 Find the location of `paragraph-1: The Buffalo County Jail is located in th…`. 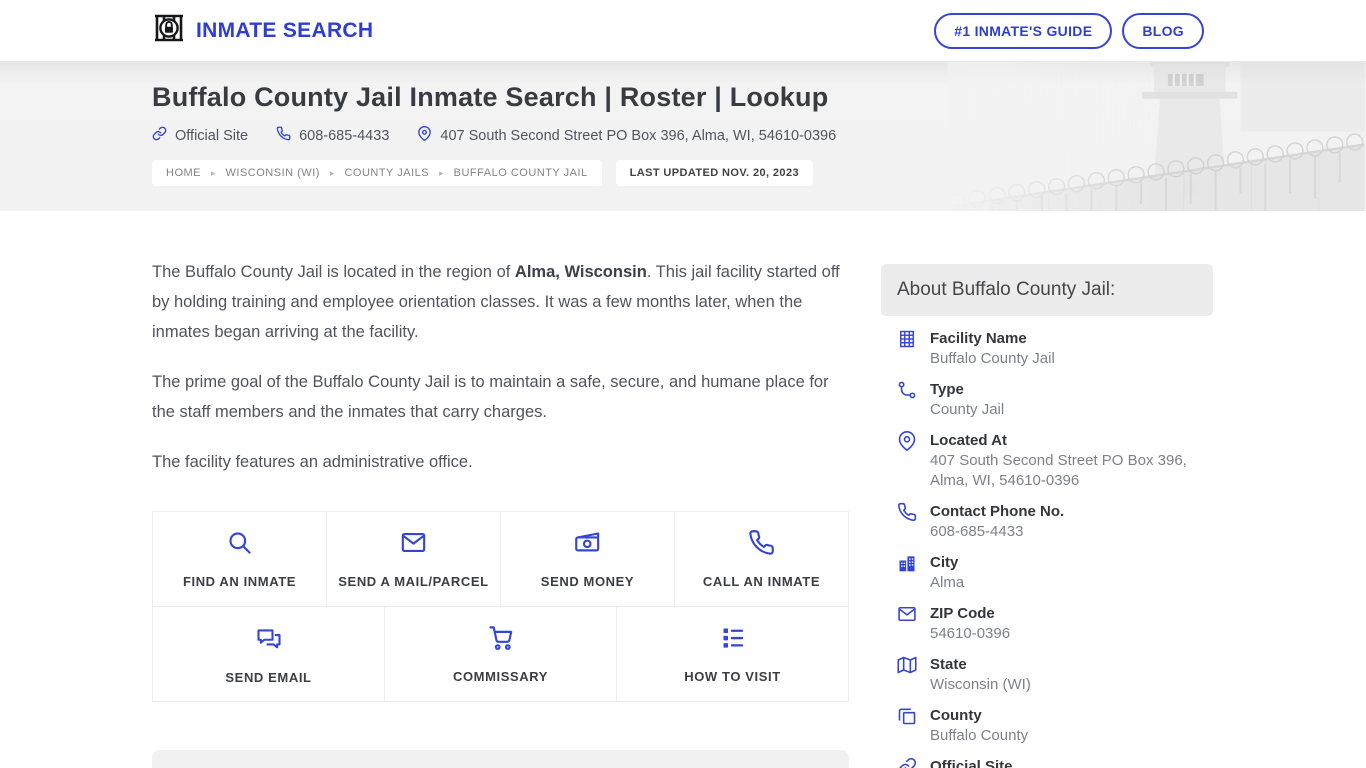

paragraph-1: The Buffalo County Jail is located in th… is located at coordinates (496, 302).